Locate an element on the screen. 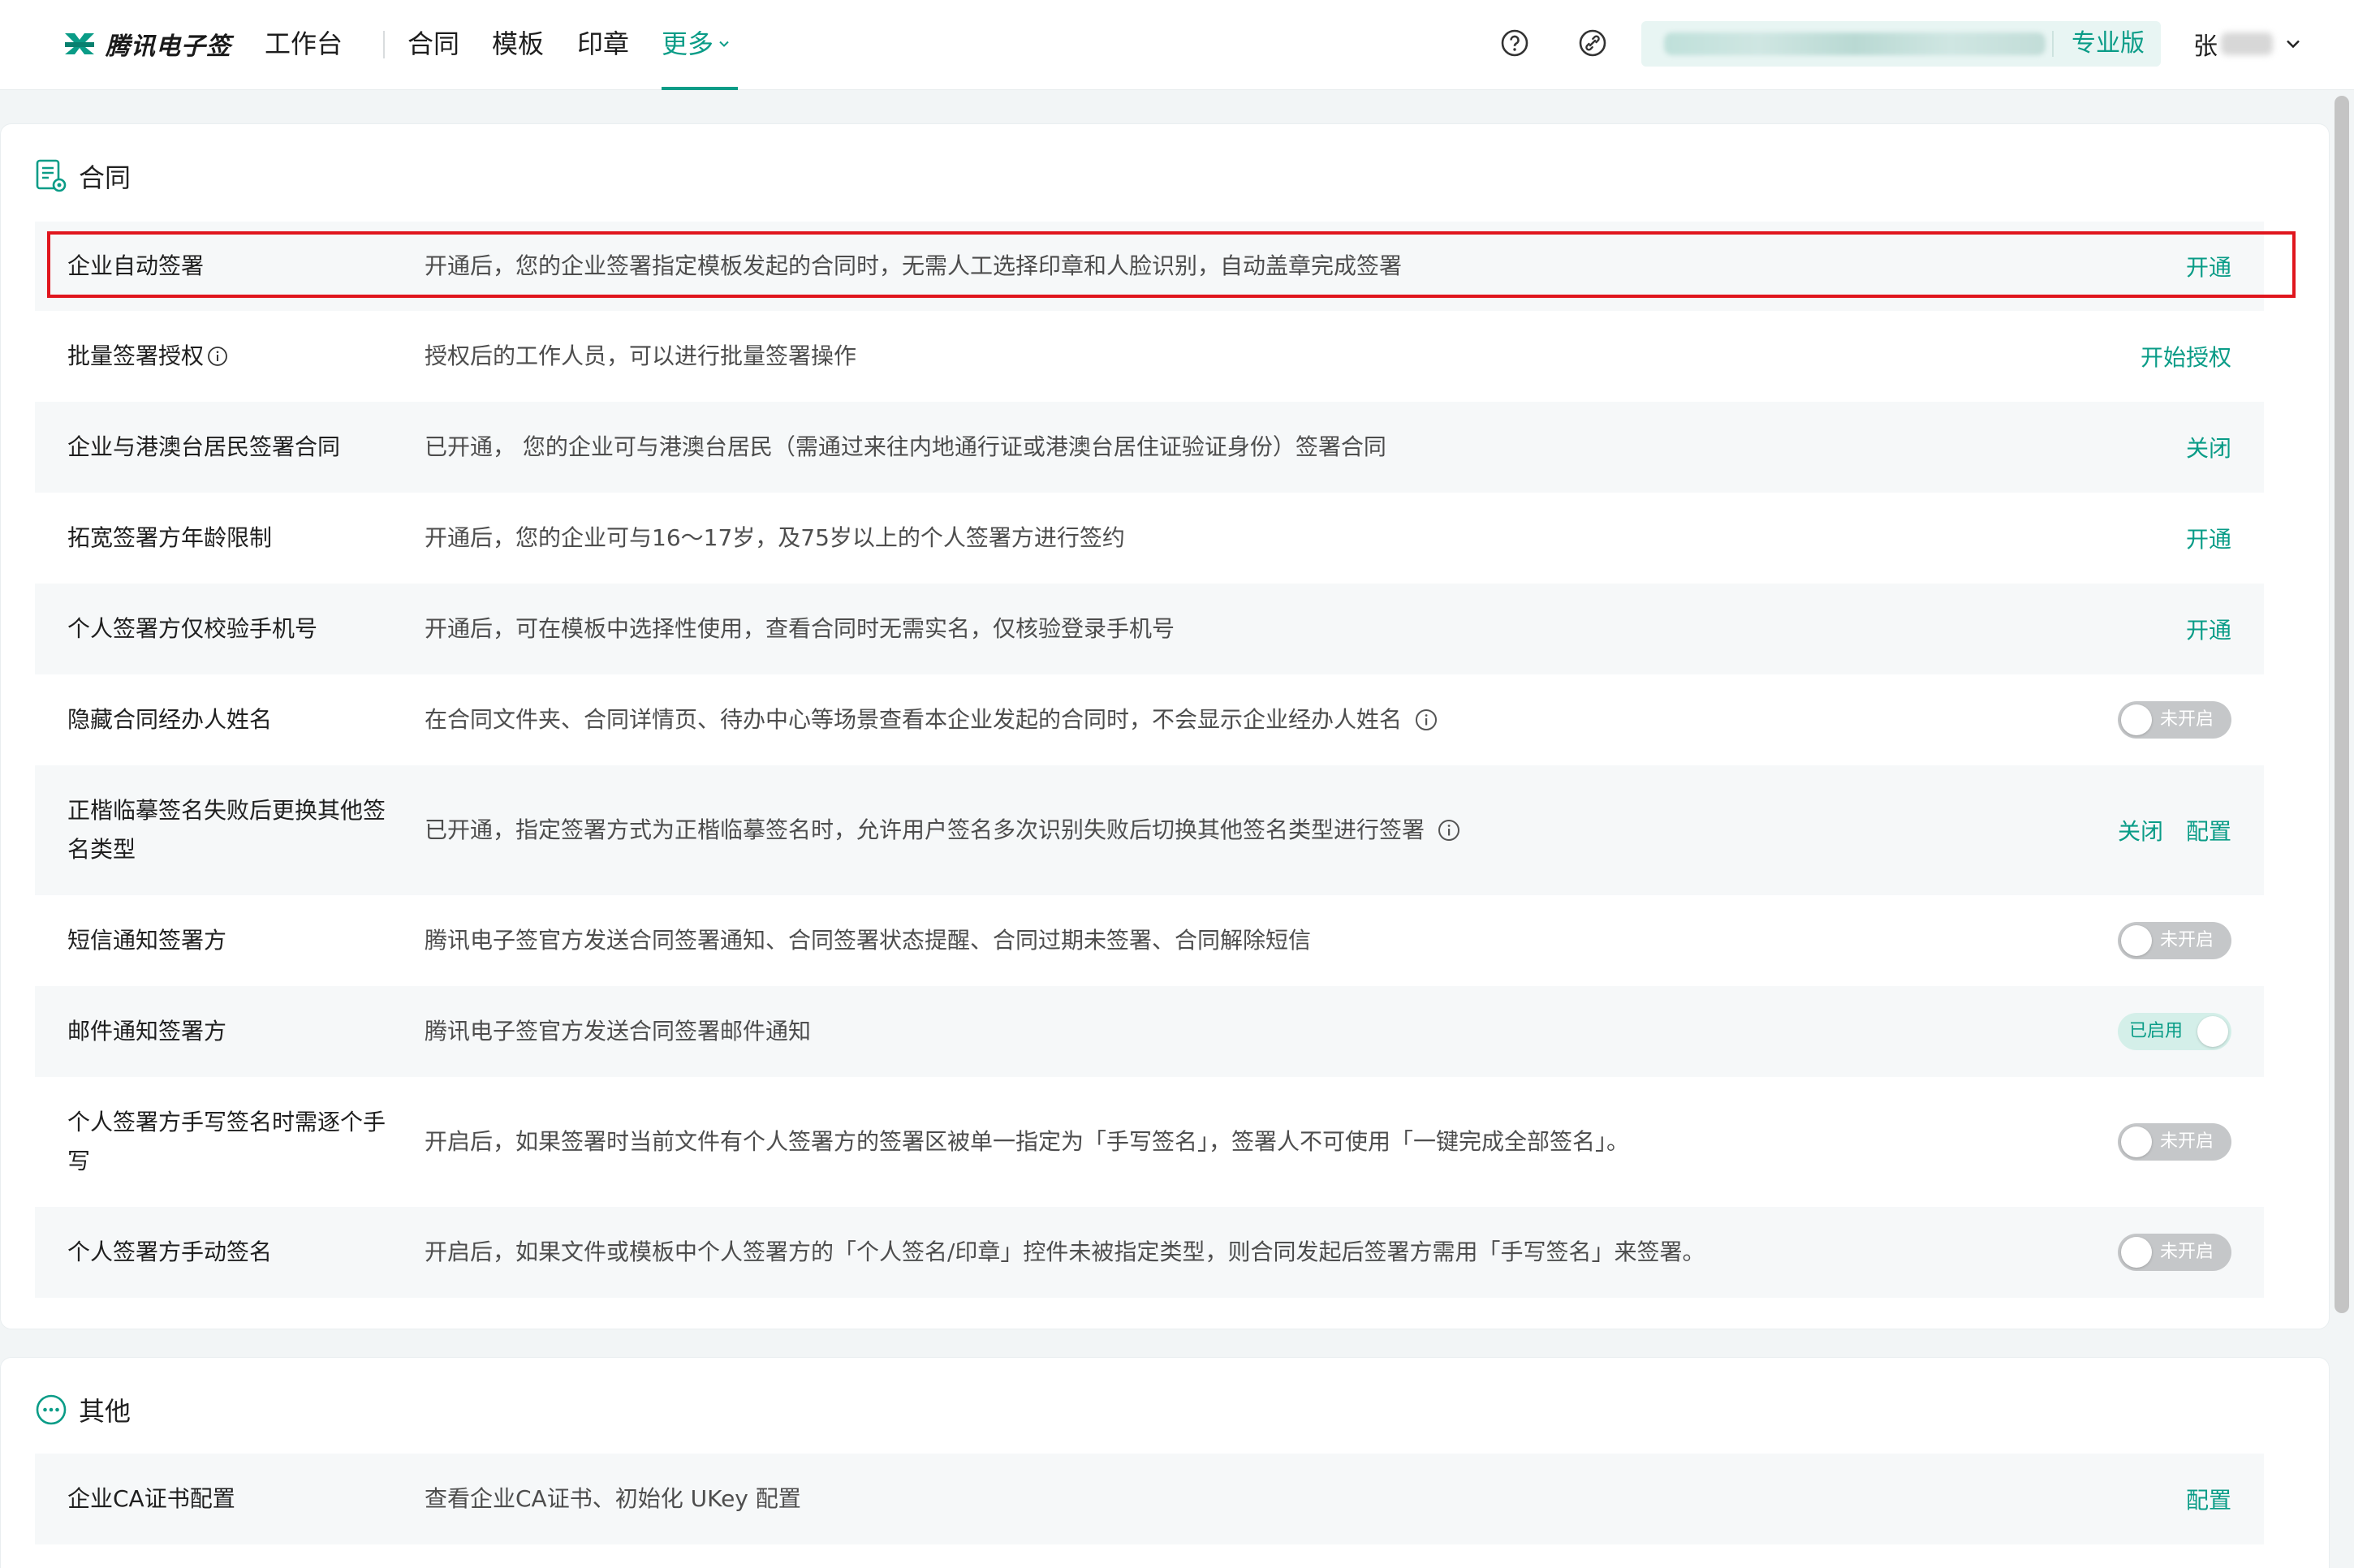  nav-divider is located at coordinates (384, 45).